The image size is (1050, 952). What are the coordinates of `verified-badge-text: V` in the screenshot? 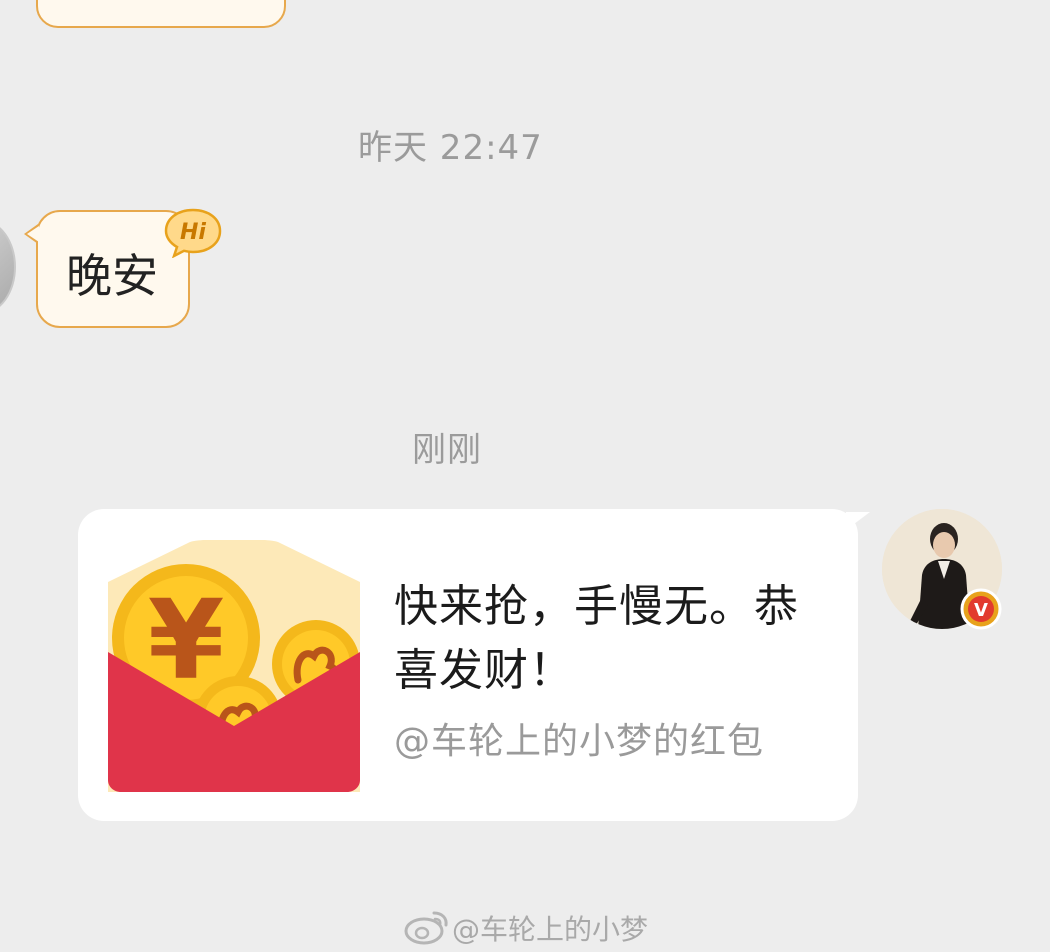 It's located at (981, 610).